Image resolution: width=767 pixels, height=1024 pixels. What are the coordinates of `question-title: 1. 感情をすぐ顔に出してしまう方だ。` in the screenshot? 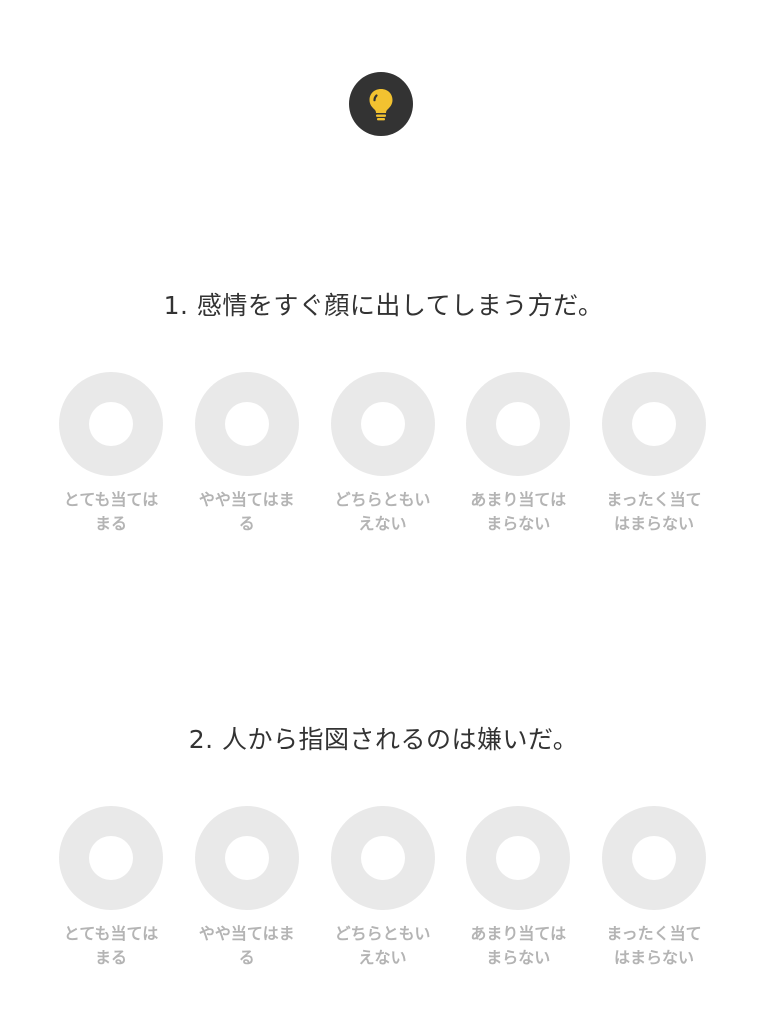 It's located at (383, 305).